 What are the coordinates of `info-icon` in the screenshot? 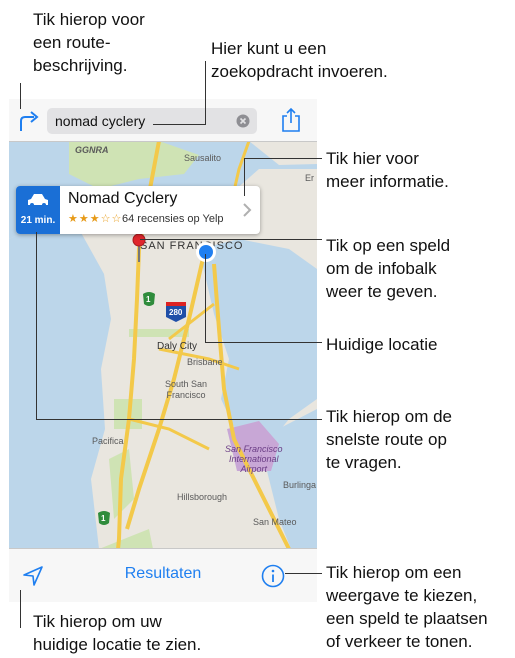 It's located at (273, 576).